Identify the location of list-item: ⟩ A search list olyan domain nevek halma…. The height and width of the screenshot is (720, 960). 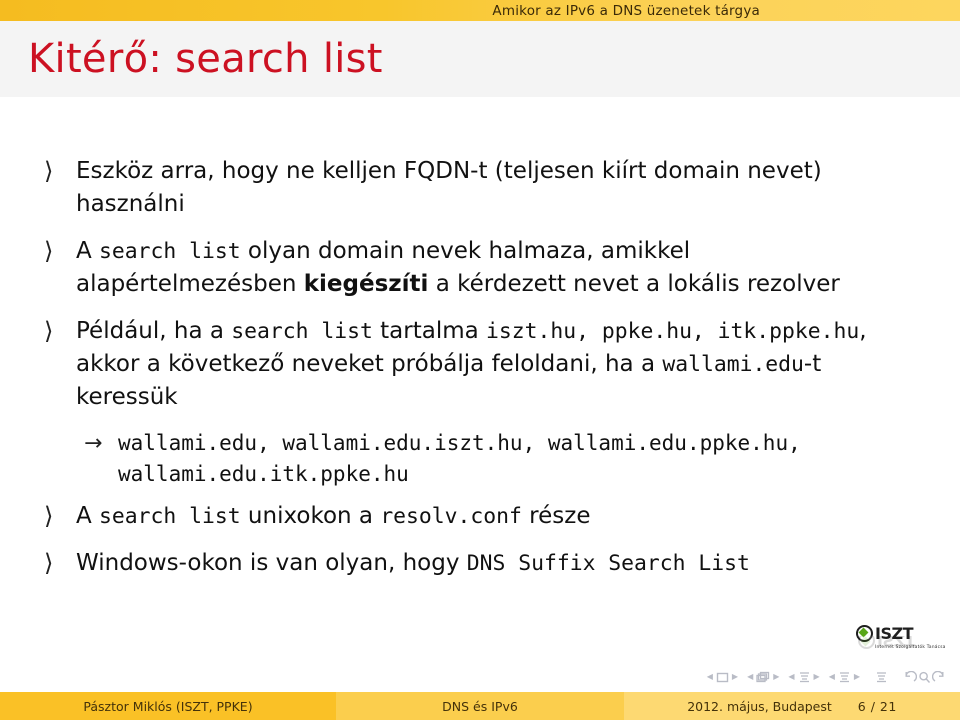
(480, 268).